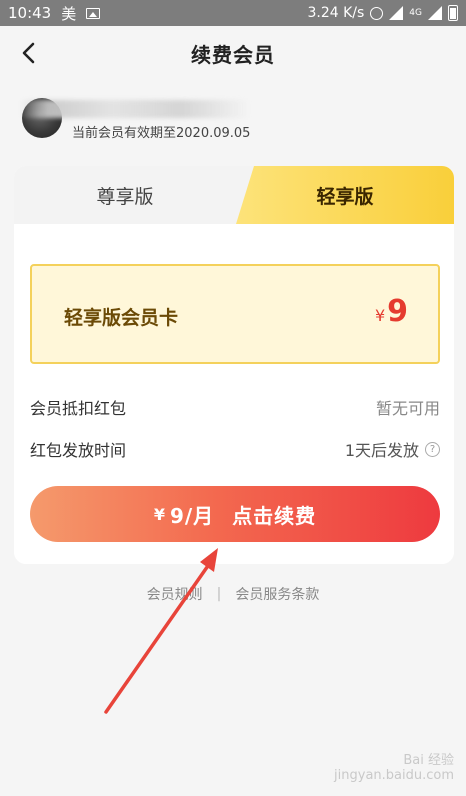  What do you see at coordinates (69, 13) in the screenshot?
I see `status-carrier: 美` at bounding box center [69, 13].